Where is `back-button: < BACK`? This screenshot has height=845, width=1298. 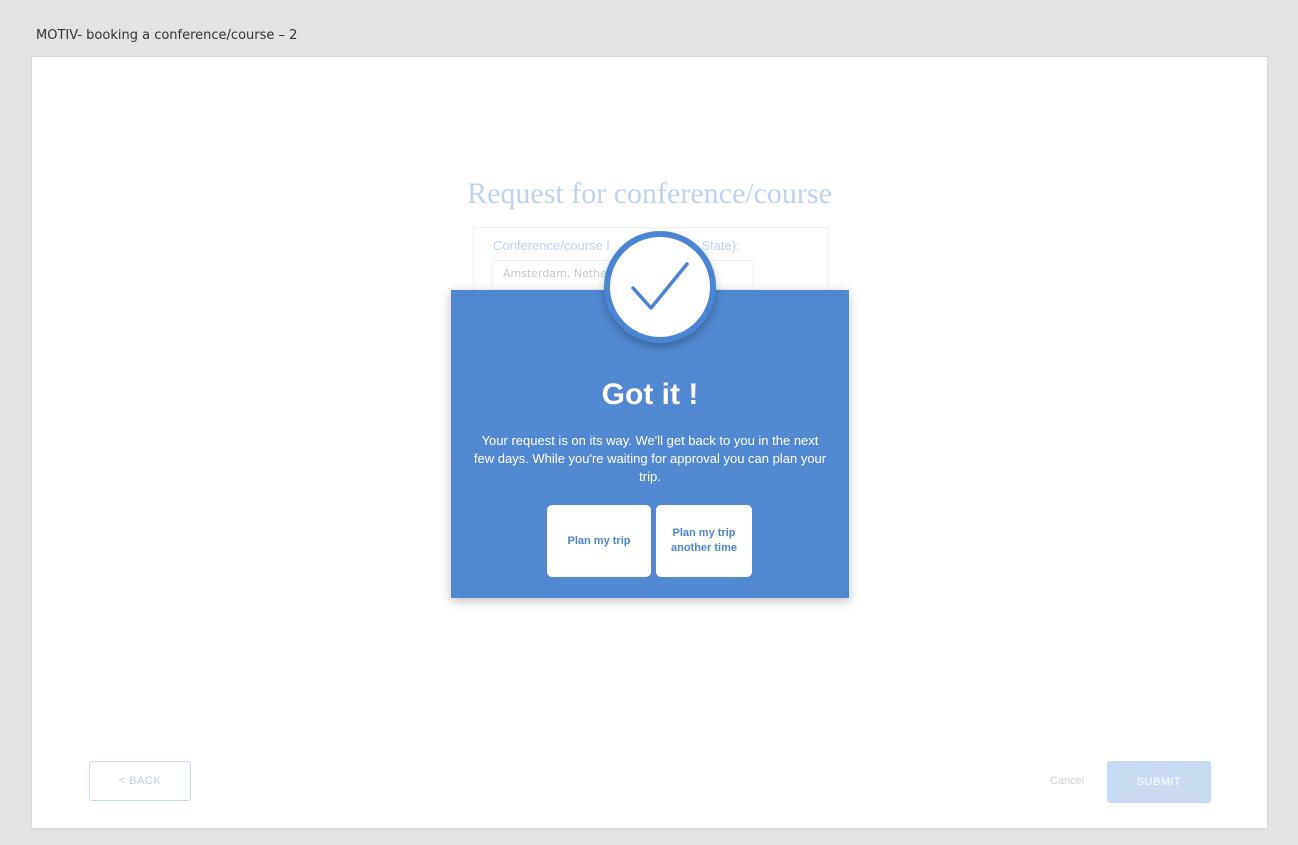 back-button: < BACK is located at coordinates (140, 781).